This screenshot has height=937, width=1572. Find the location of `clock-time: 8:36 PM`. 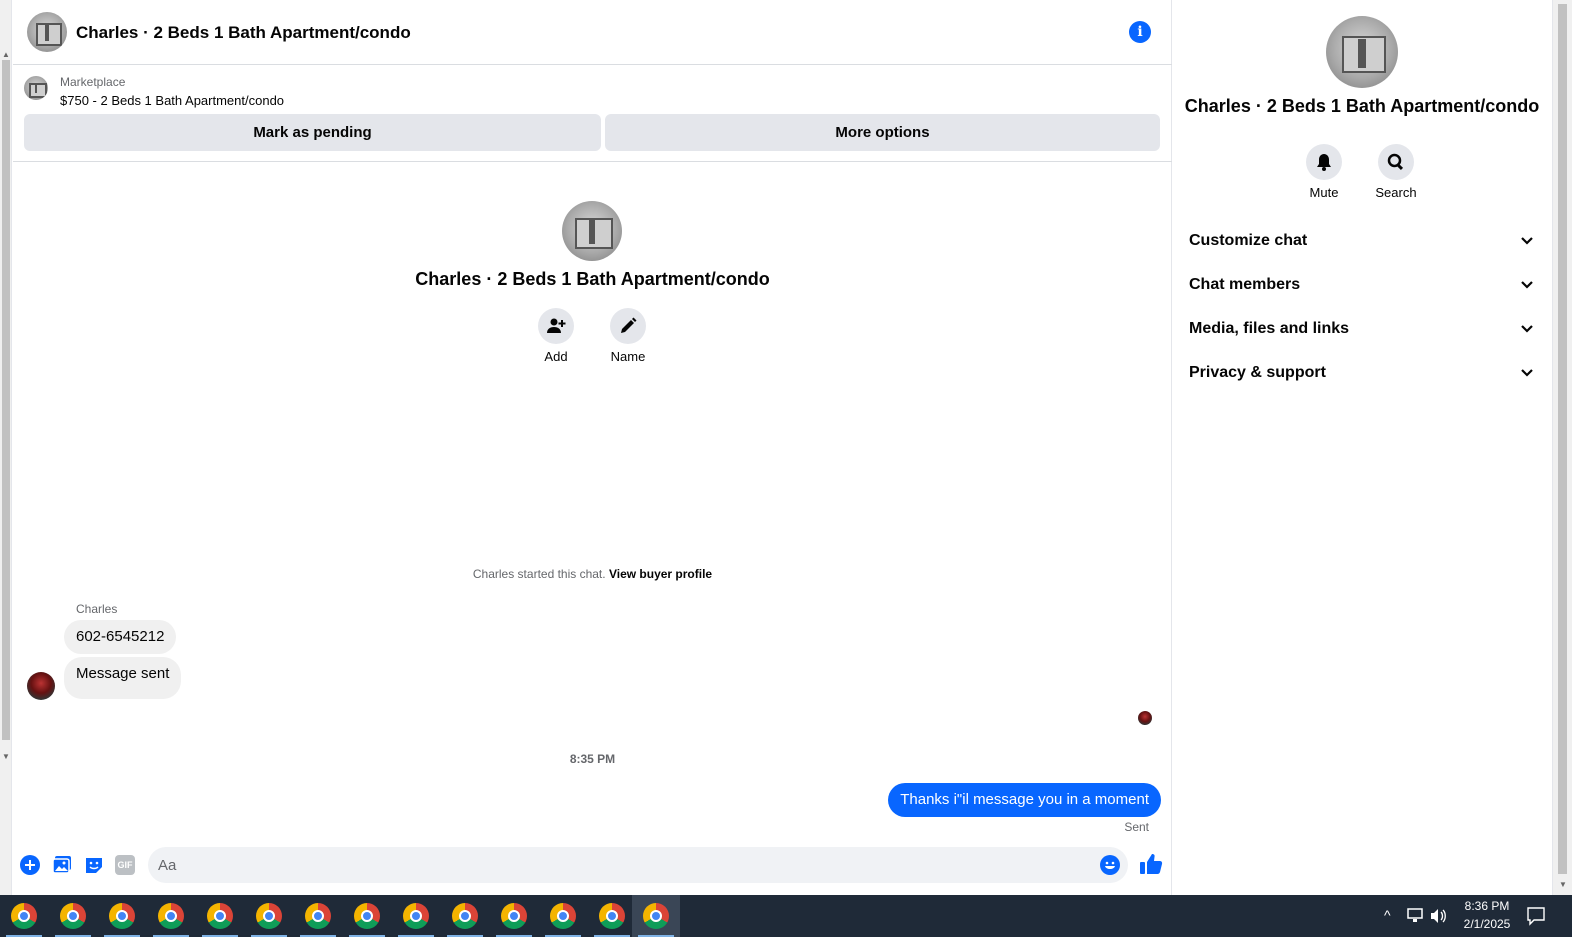

clock-time: 8:36 PM is located at coordinates (1487, 906).